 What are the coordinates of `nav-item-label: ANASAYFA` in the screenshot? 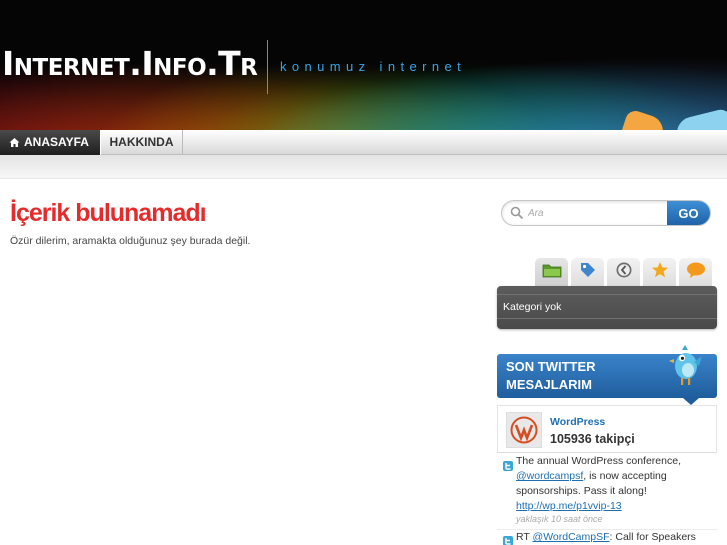 It's located at (56, 142).